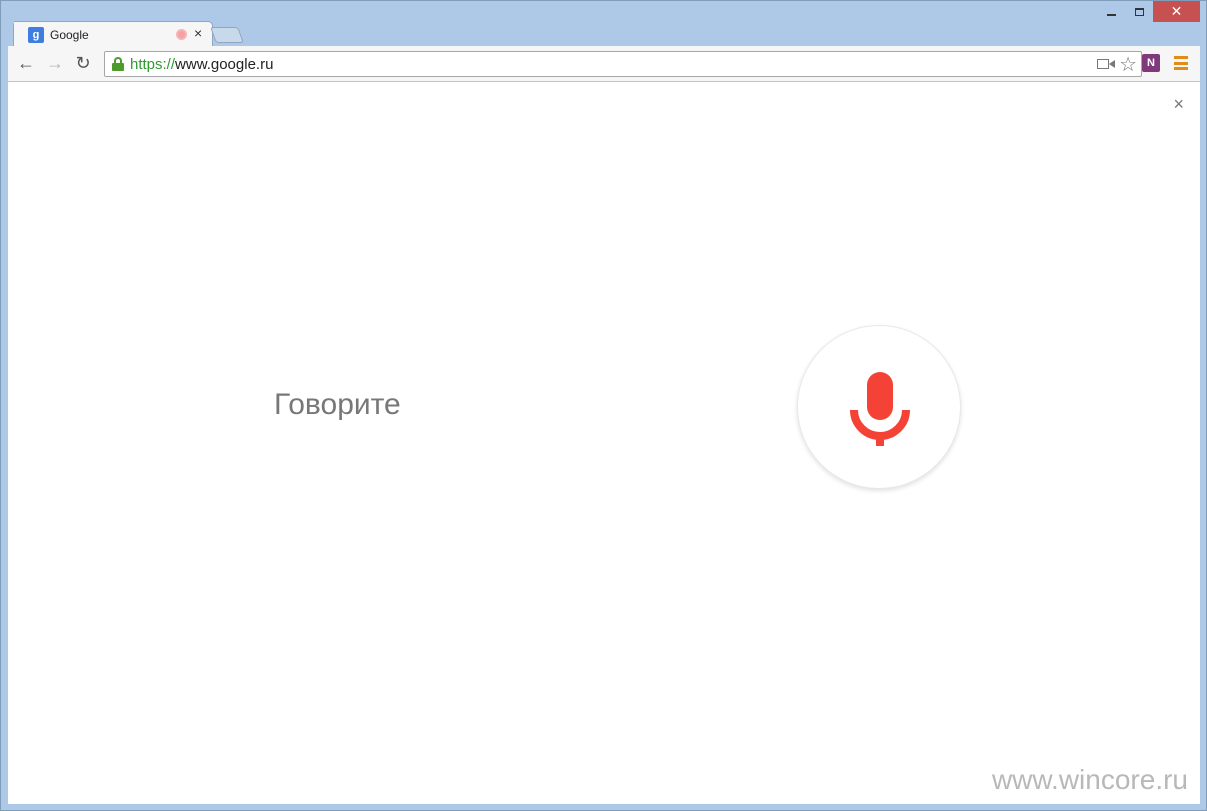 The width and height of the screenshot is (1207, 811). Describe the element at coordinates (198, 33) in the screenshot. I see `tab-close-button: ×` at that location.